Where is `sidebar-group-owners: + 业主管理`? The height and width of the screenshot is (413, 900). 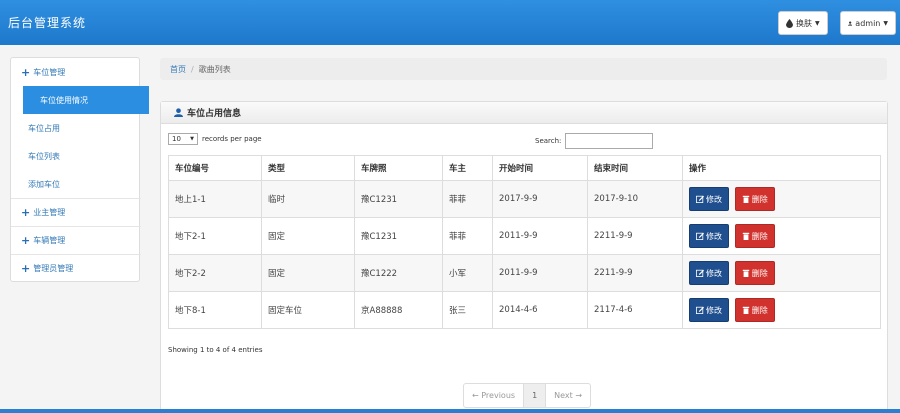
sidebar-group-owners: + 业主管理 is located at coordinates (76, 212).